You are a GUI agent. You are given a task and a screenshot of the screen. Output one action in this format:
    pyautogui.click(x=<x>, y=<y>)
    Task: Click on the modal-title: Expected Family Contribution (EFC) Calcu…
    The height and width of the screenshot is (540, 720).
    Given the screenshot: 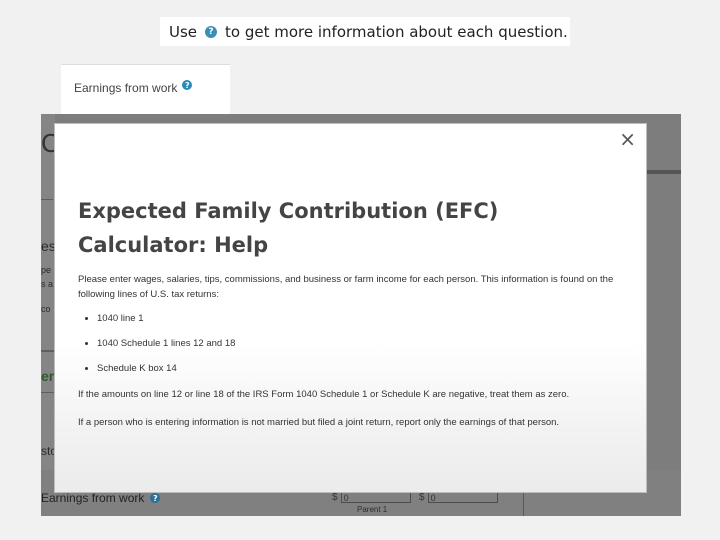 What is the action you would take?
    pyautogui.click(x=288, y=228)
    